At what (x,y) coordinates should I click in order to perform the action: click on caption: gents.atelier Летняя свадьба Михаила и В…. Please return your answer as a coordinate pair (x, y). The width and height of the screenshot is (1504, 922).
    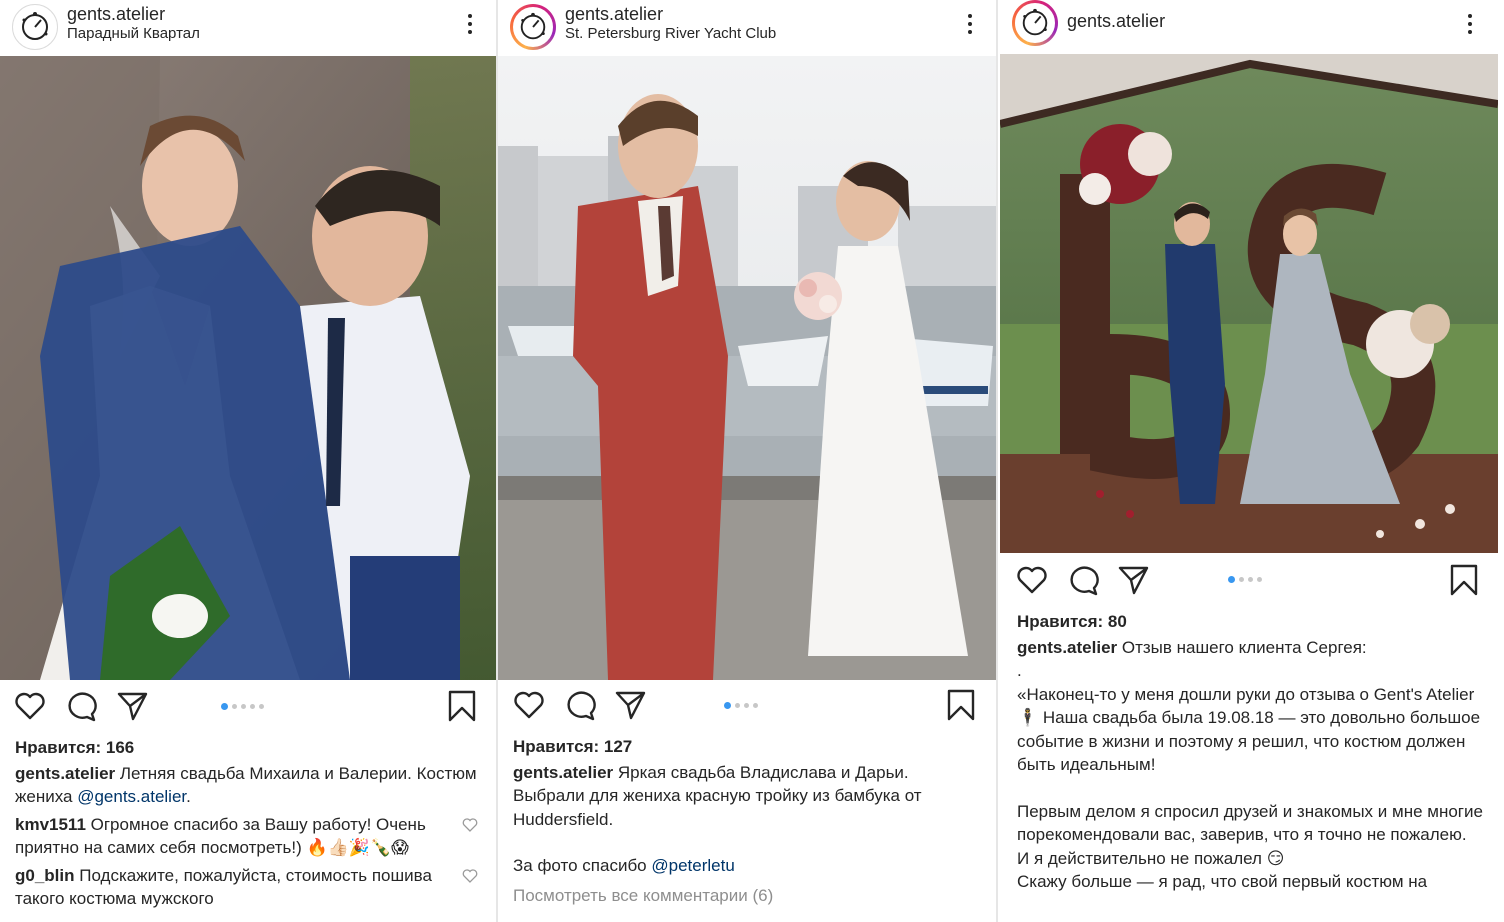
    Looking at the image, I should click on (248, 785).